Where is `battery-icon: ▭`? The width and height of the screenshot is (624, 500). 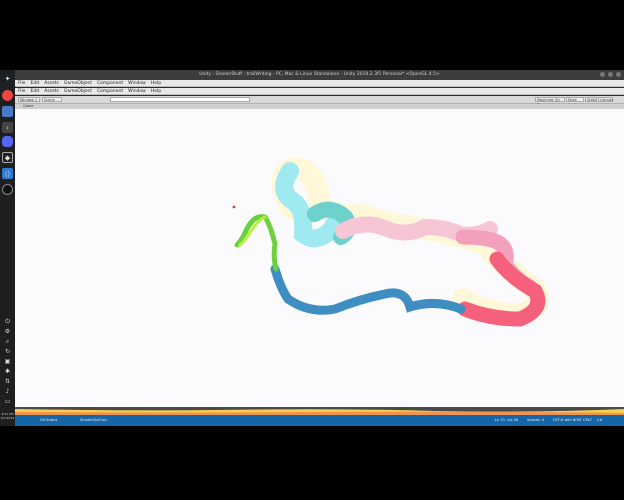
battery-icon: ▭ is located at coordinates (7, 401).